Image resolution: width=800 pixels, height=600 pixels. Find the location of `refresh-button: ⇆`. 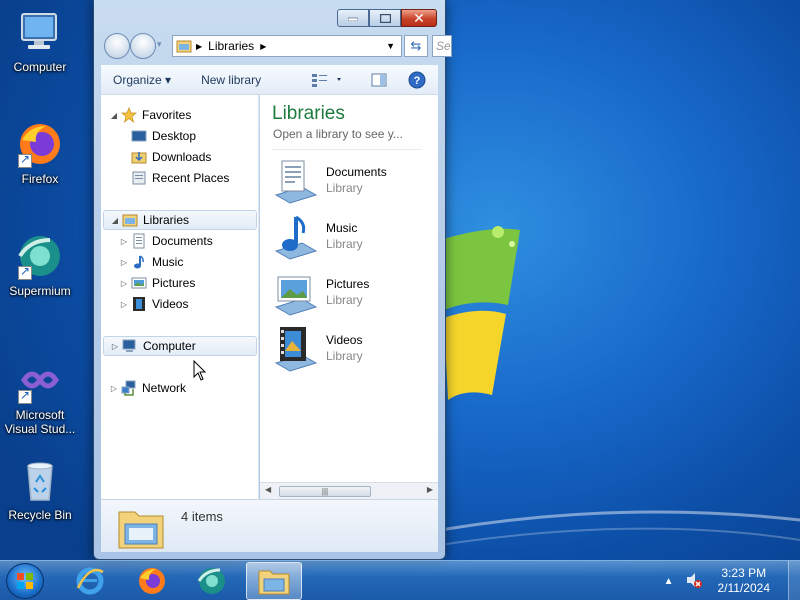

refresh-button: ⇆ is located at coordinates (416, 46).